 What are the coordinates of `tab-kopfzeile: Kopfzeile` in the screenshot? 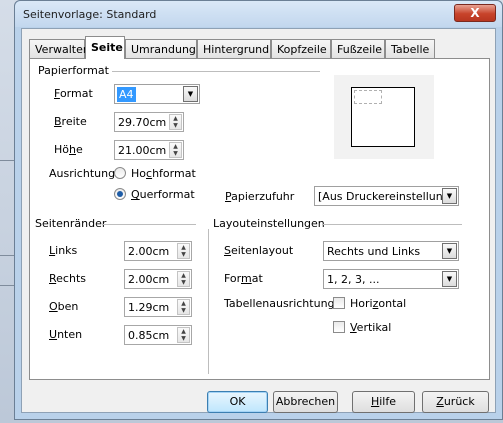 It's located at (301, 48).